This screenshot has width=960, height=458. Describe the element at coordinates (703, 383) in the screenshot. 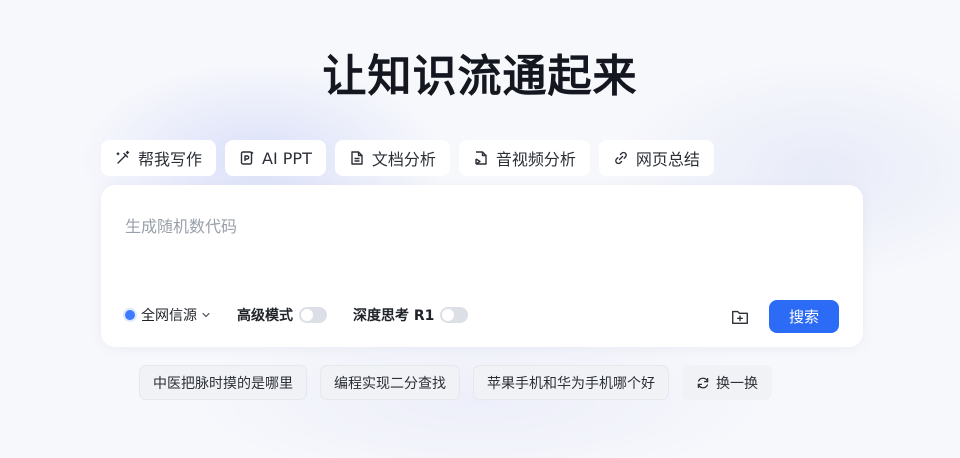

I see `refresh-icon` at that location.